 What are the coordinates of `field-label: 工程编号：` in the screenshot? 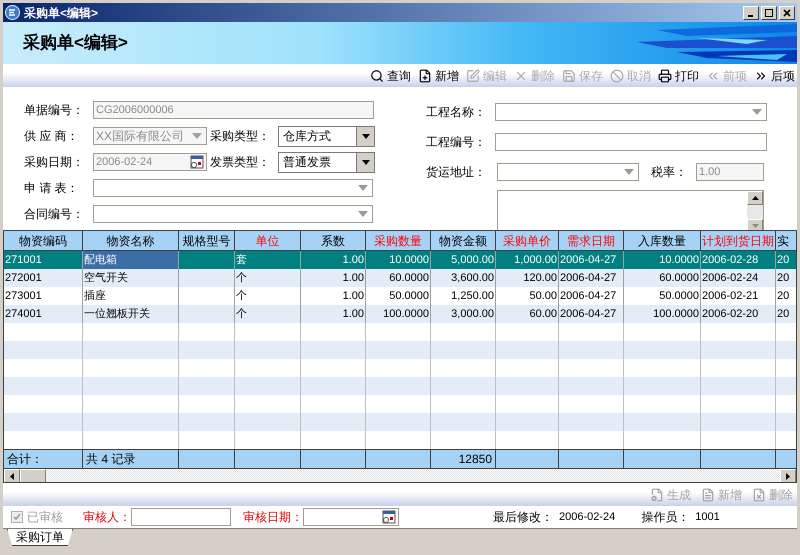 It's located at (456, 142).